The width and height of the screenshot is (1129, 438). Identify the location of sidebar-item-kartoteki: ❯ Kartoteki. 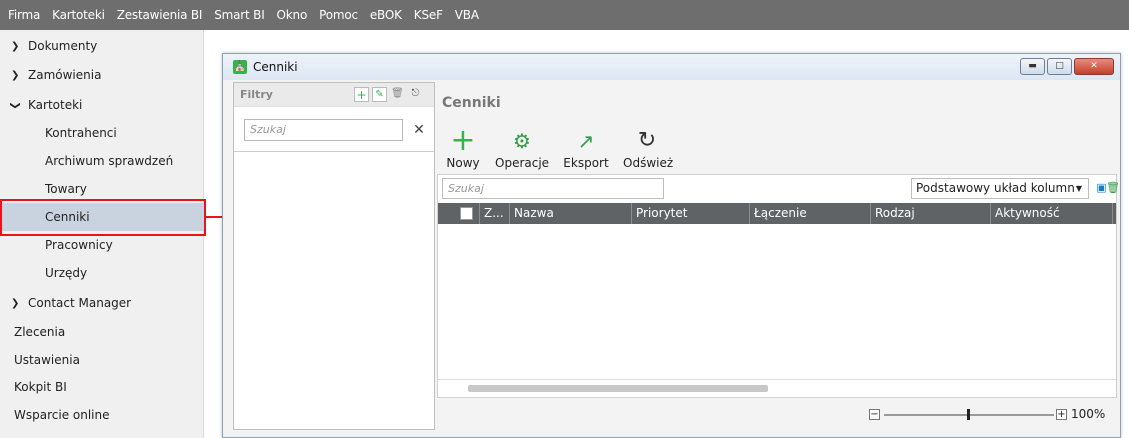
(102, 105).